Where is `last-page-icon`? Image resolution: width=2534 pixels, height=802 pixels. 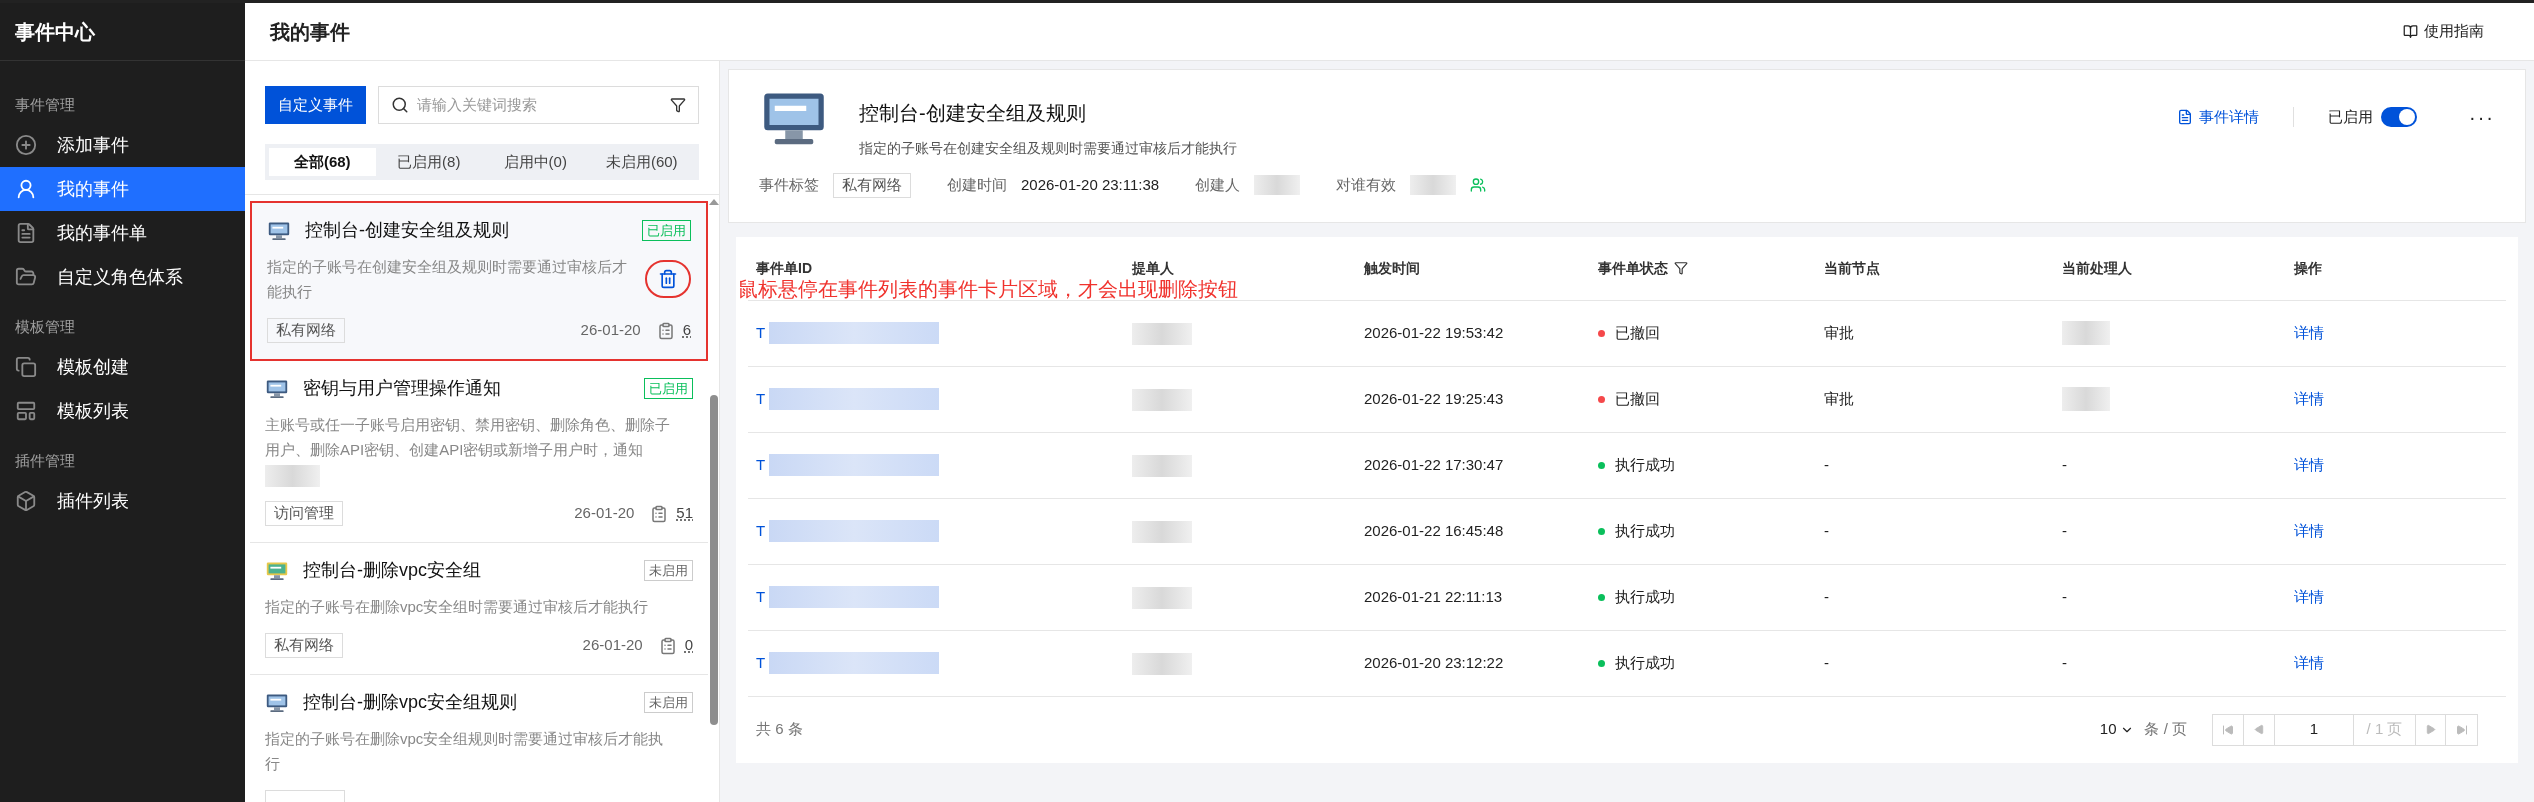 last-page-icon is located at coordinates (2461, 729).